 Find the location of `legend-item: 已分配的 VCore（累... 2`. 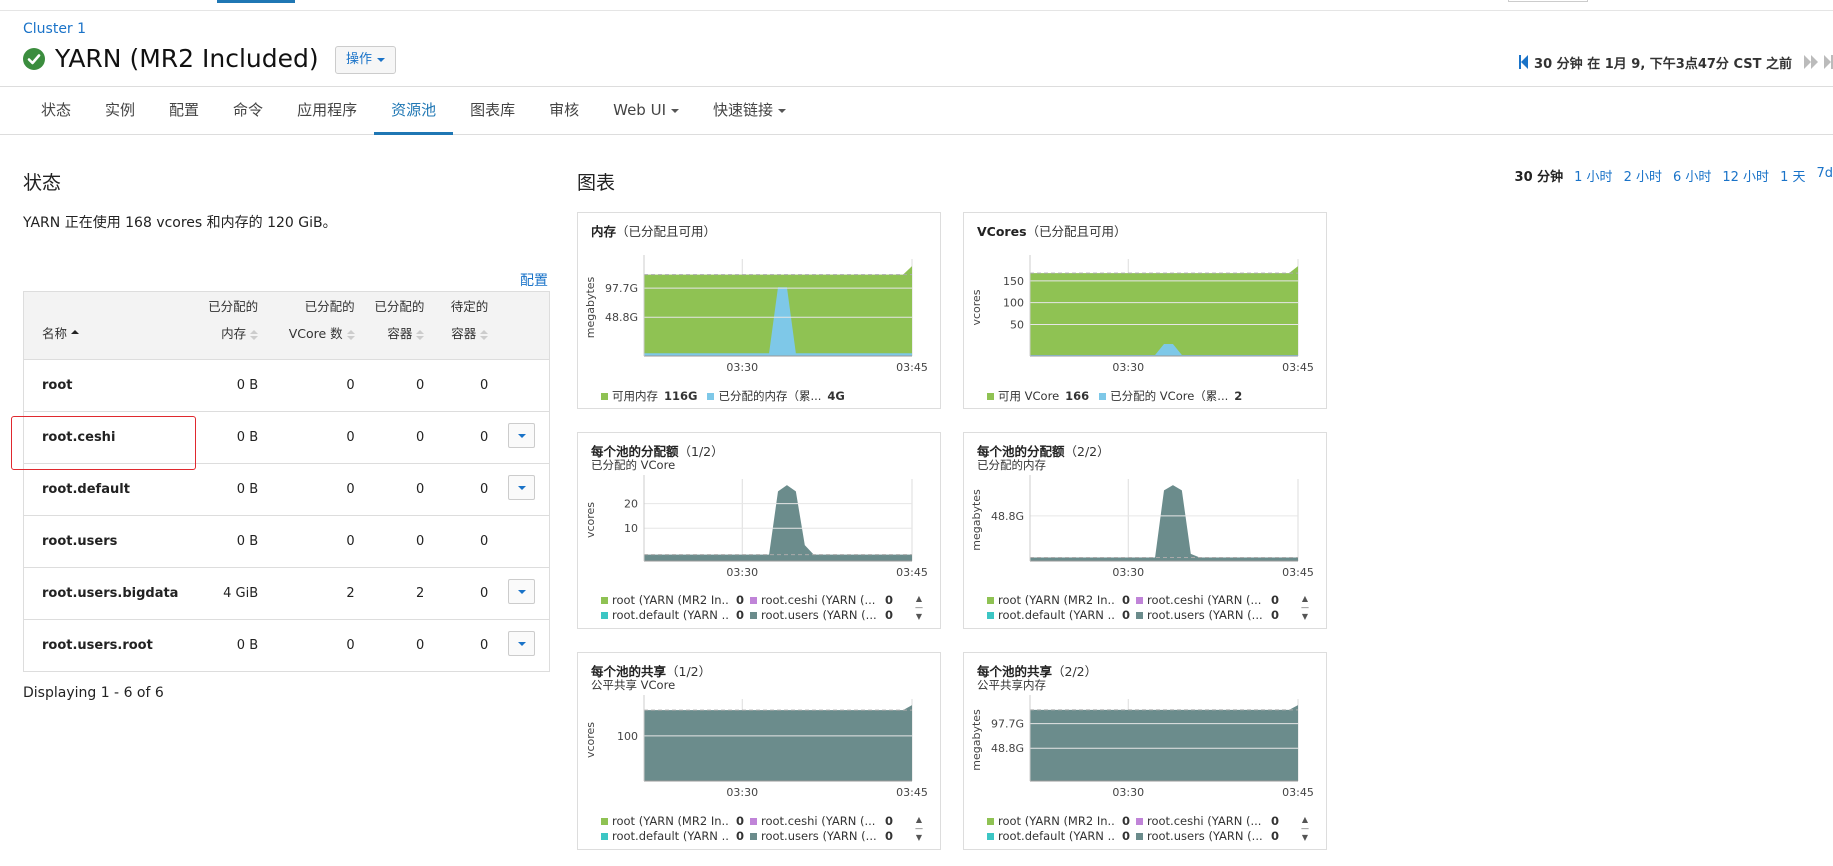

legend-item: 已分配的 VCore（累... 2 is located at coordinates (1170, 396).